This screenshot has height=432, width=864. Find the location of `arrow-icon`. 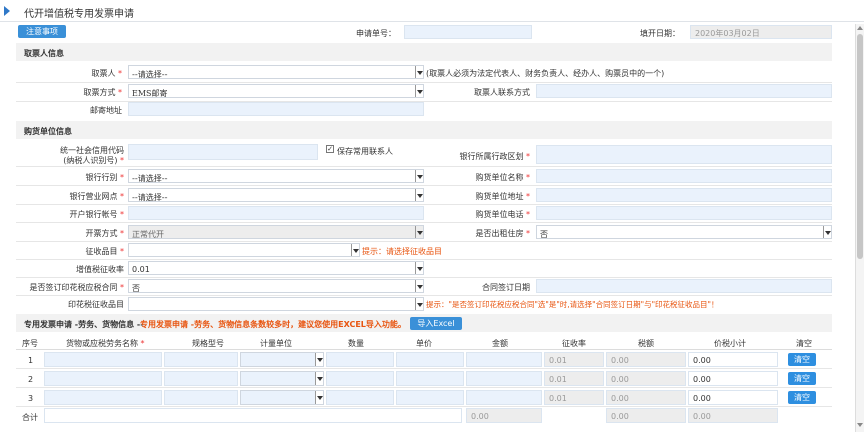

arrow-icon is located at coordinates (7, 11).